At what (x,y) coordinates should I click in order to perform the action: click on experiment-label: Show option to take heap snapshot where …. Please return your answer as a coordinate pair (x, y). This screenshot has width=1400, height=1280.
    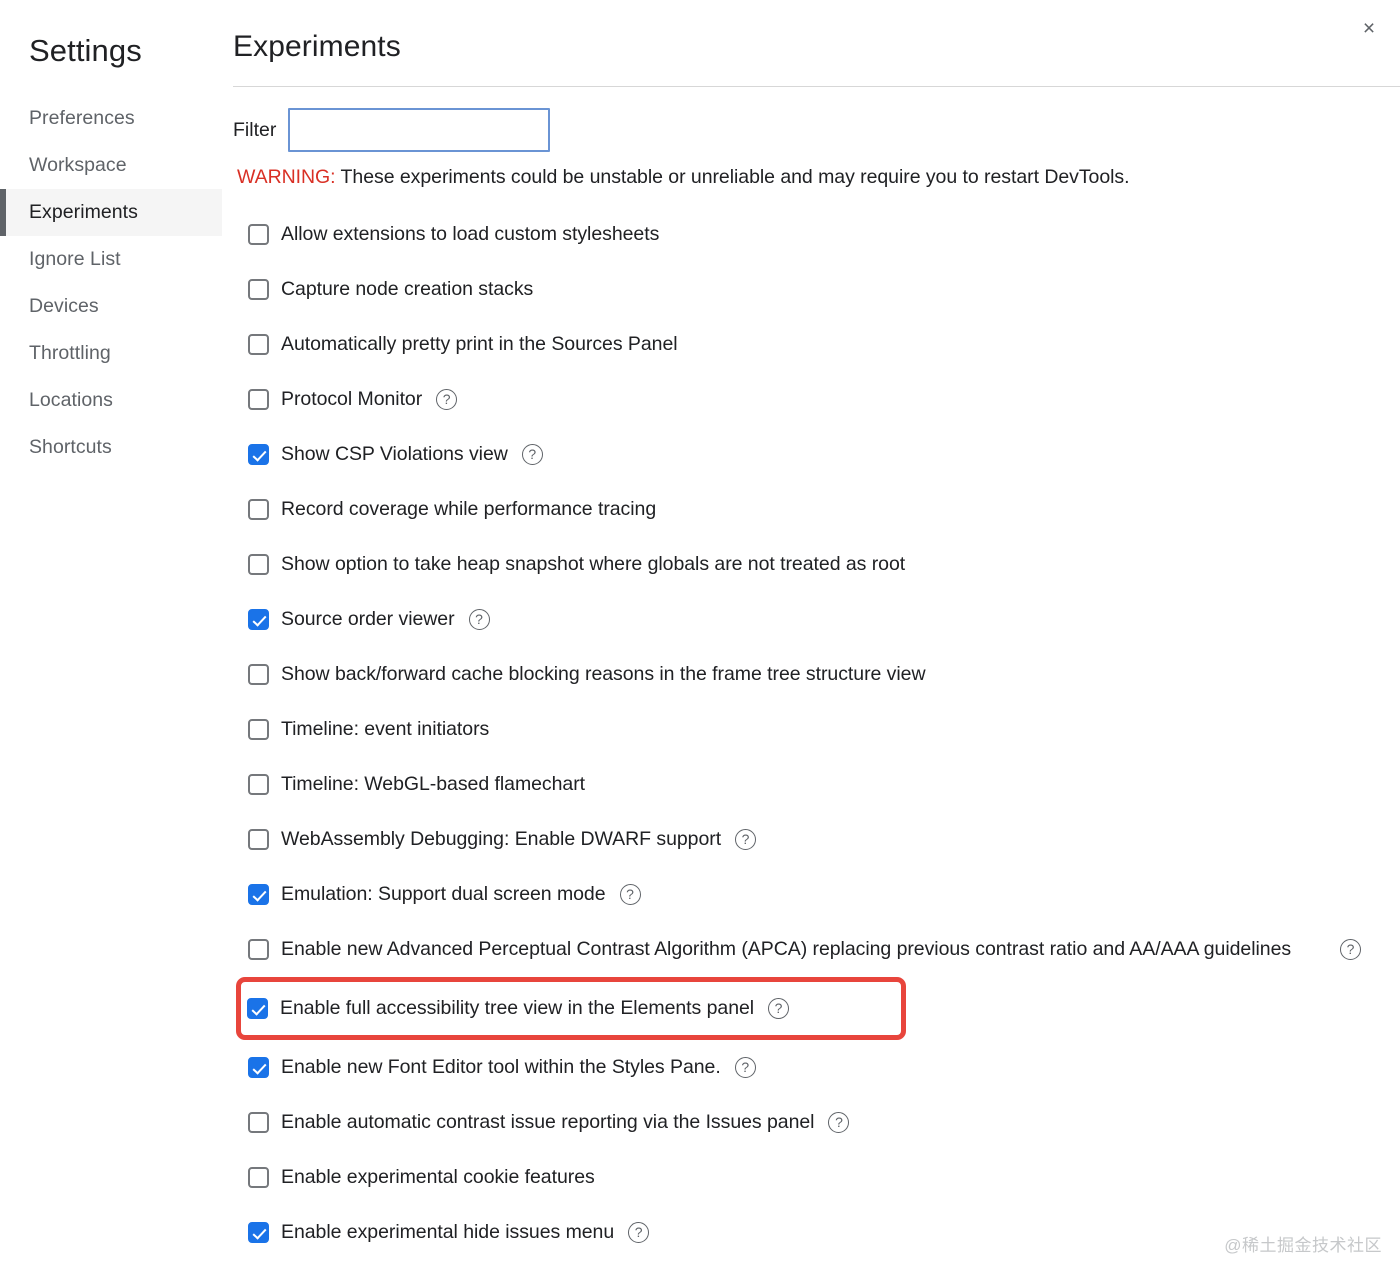
    Looking at the image, I should click on (593, 564).